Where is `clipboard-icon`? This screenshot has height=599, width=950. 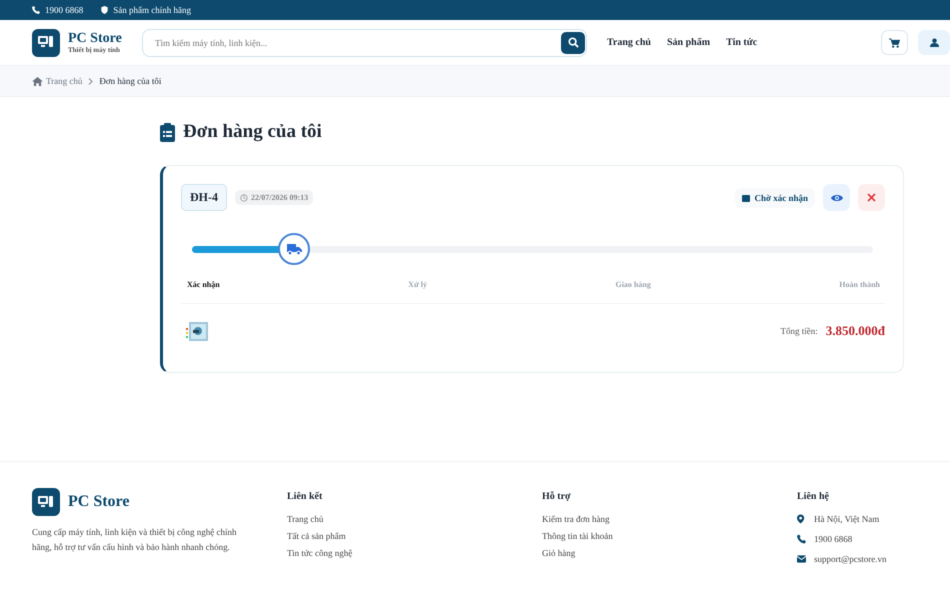 clipboard-icon is located at coordinates (167, 132).